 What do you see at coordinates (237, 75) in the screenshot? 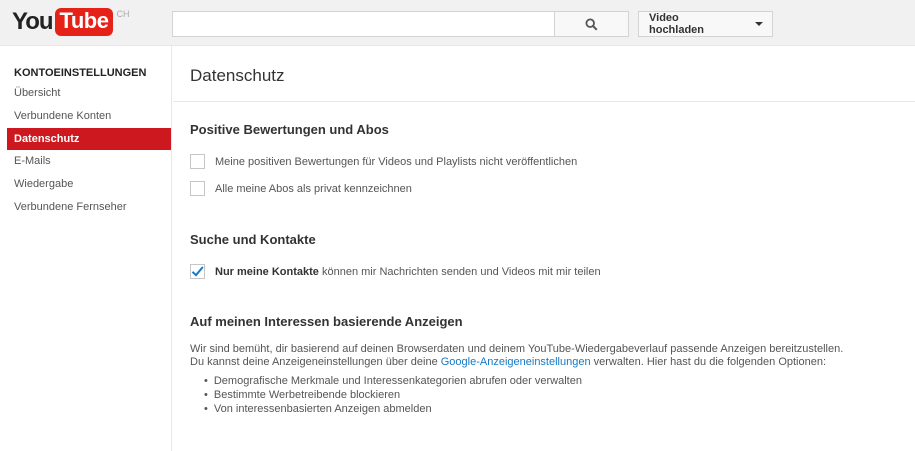
I see `page-title: Datenschutz` at bounding box center [237, 75].